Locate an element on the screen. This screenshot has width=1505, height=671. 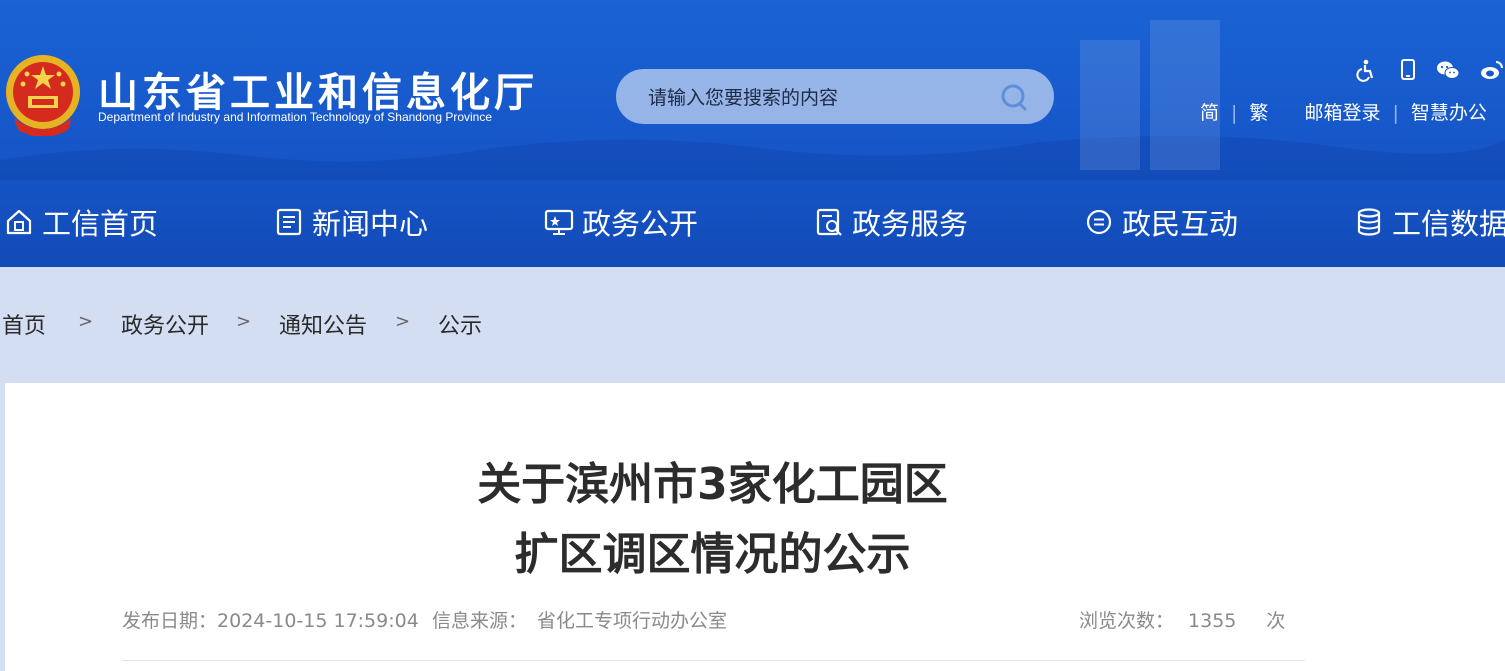
nav-item-data: 工信数据 is located at coordinates (1429, 222).